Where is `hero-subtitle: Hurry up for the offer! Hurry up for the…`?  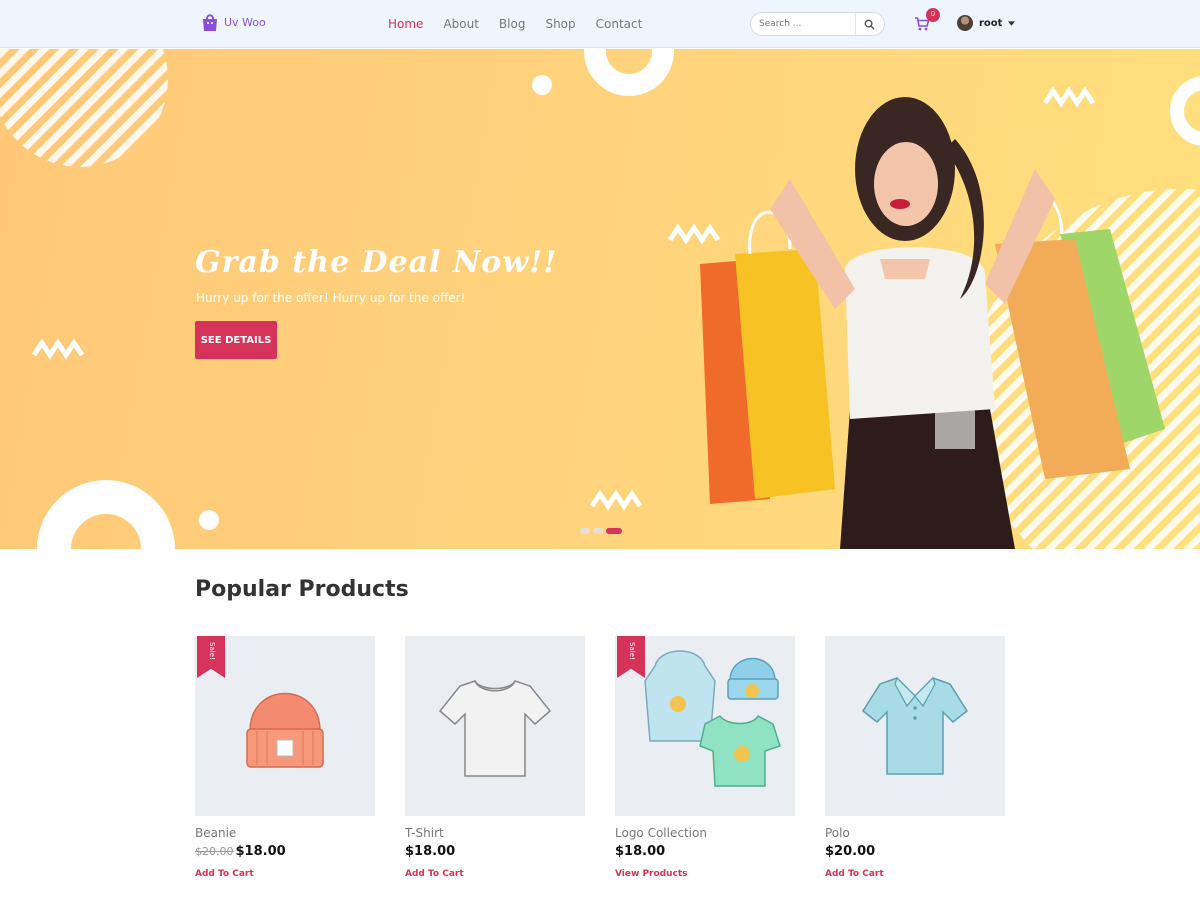 hero-subtitle: Hurry up for the offer! Hurry up for the… is located at coordinates (331, 298).